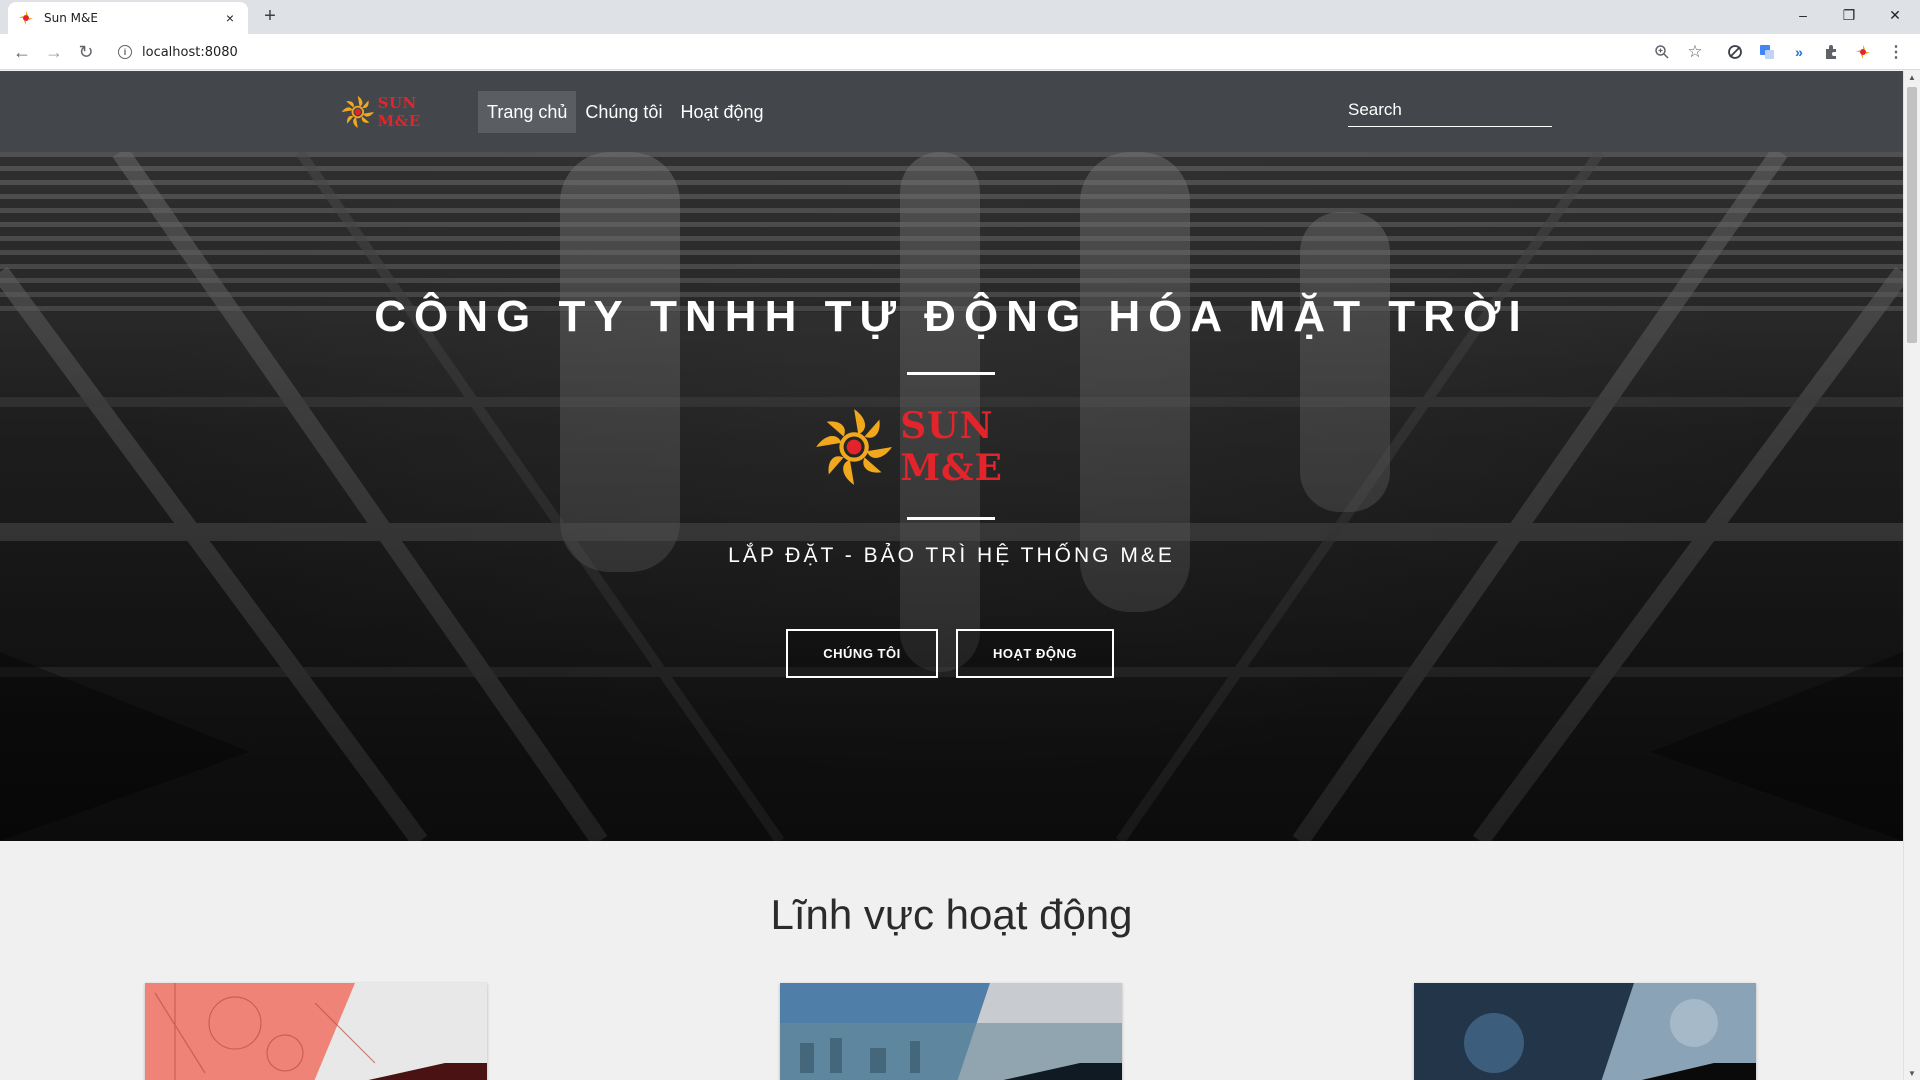 This screenshot has width=1920, height=1080. What do you see at coordinates (22, 52) in the screenshot?
I see `back-arrow-icon: ←` at bounding box center [22, 52].